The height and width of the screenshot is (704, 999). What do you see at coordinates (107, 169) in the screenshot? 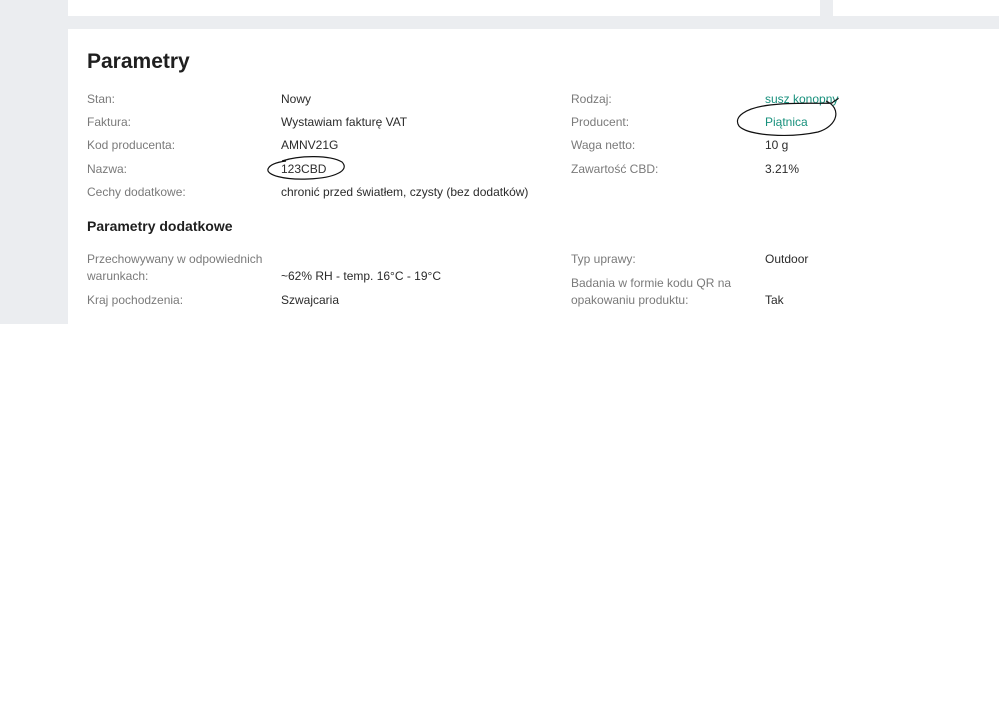
I see `param-label-nazwa: Nazwa:` at bounding box center [107, 169].